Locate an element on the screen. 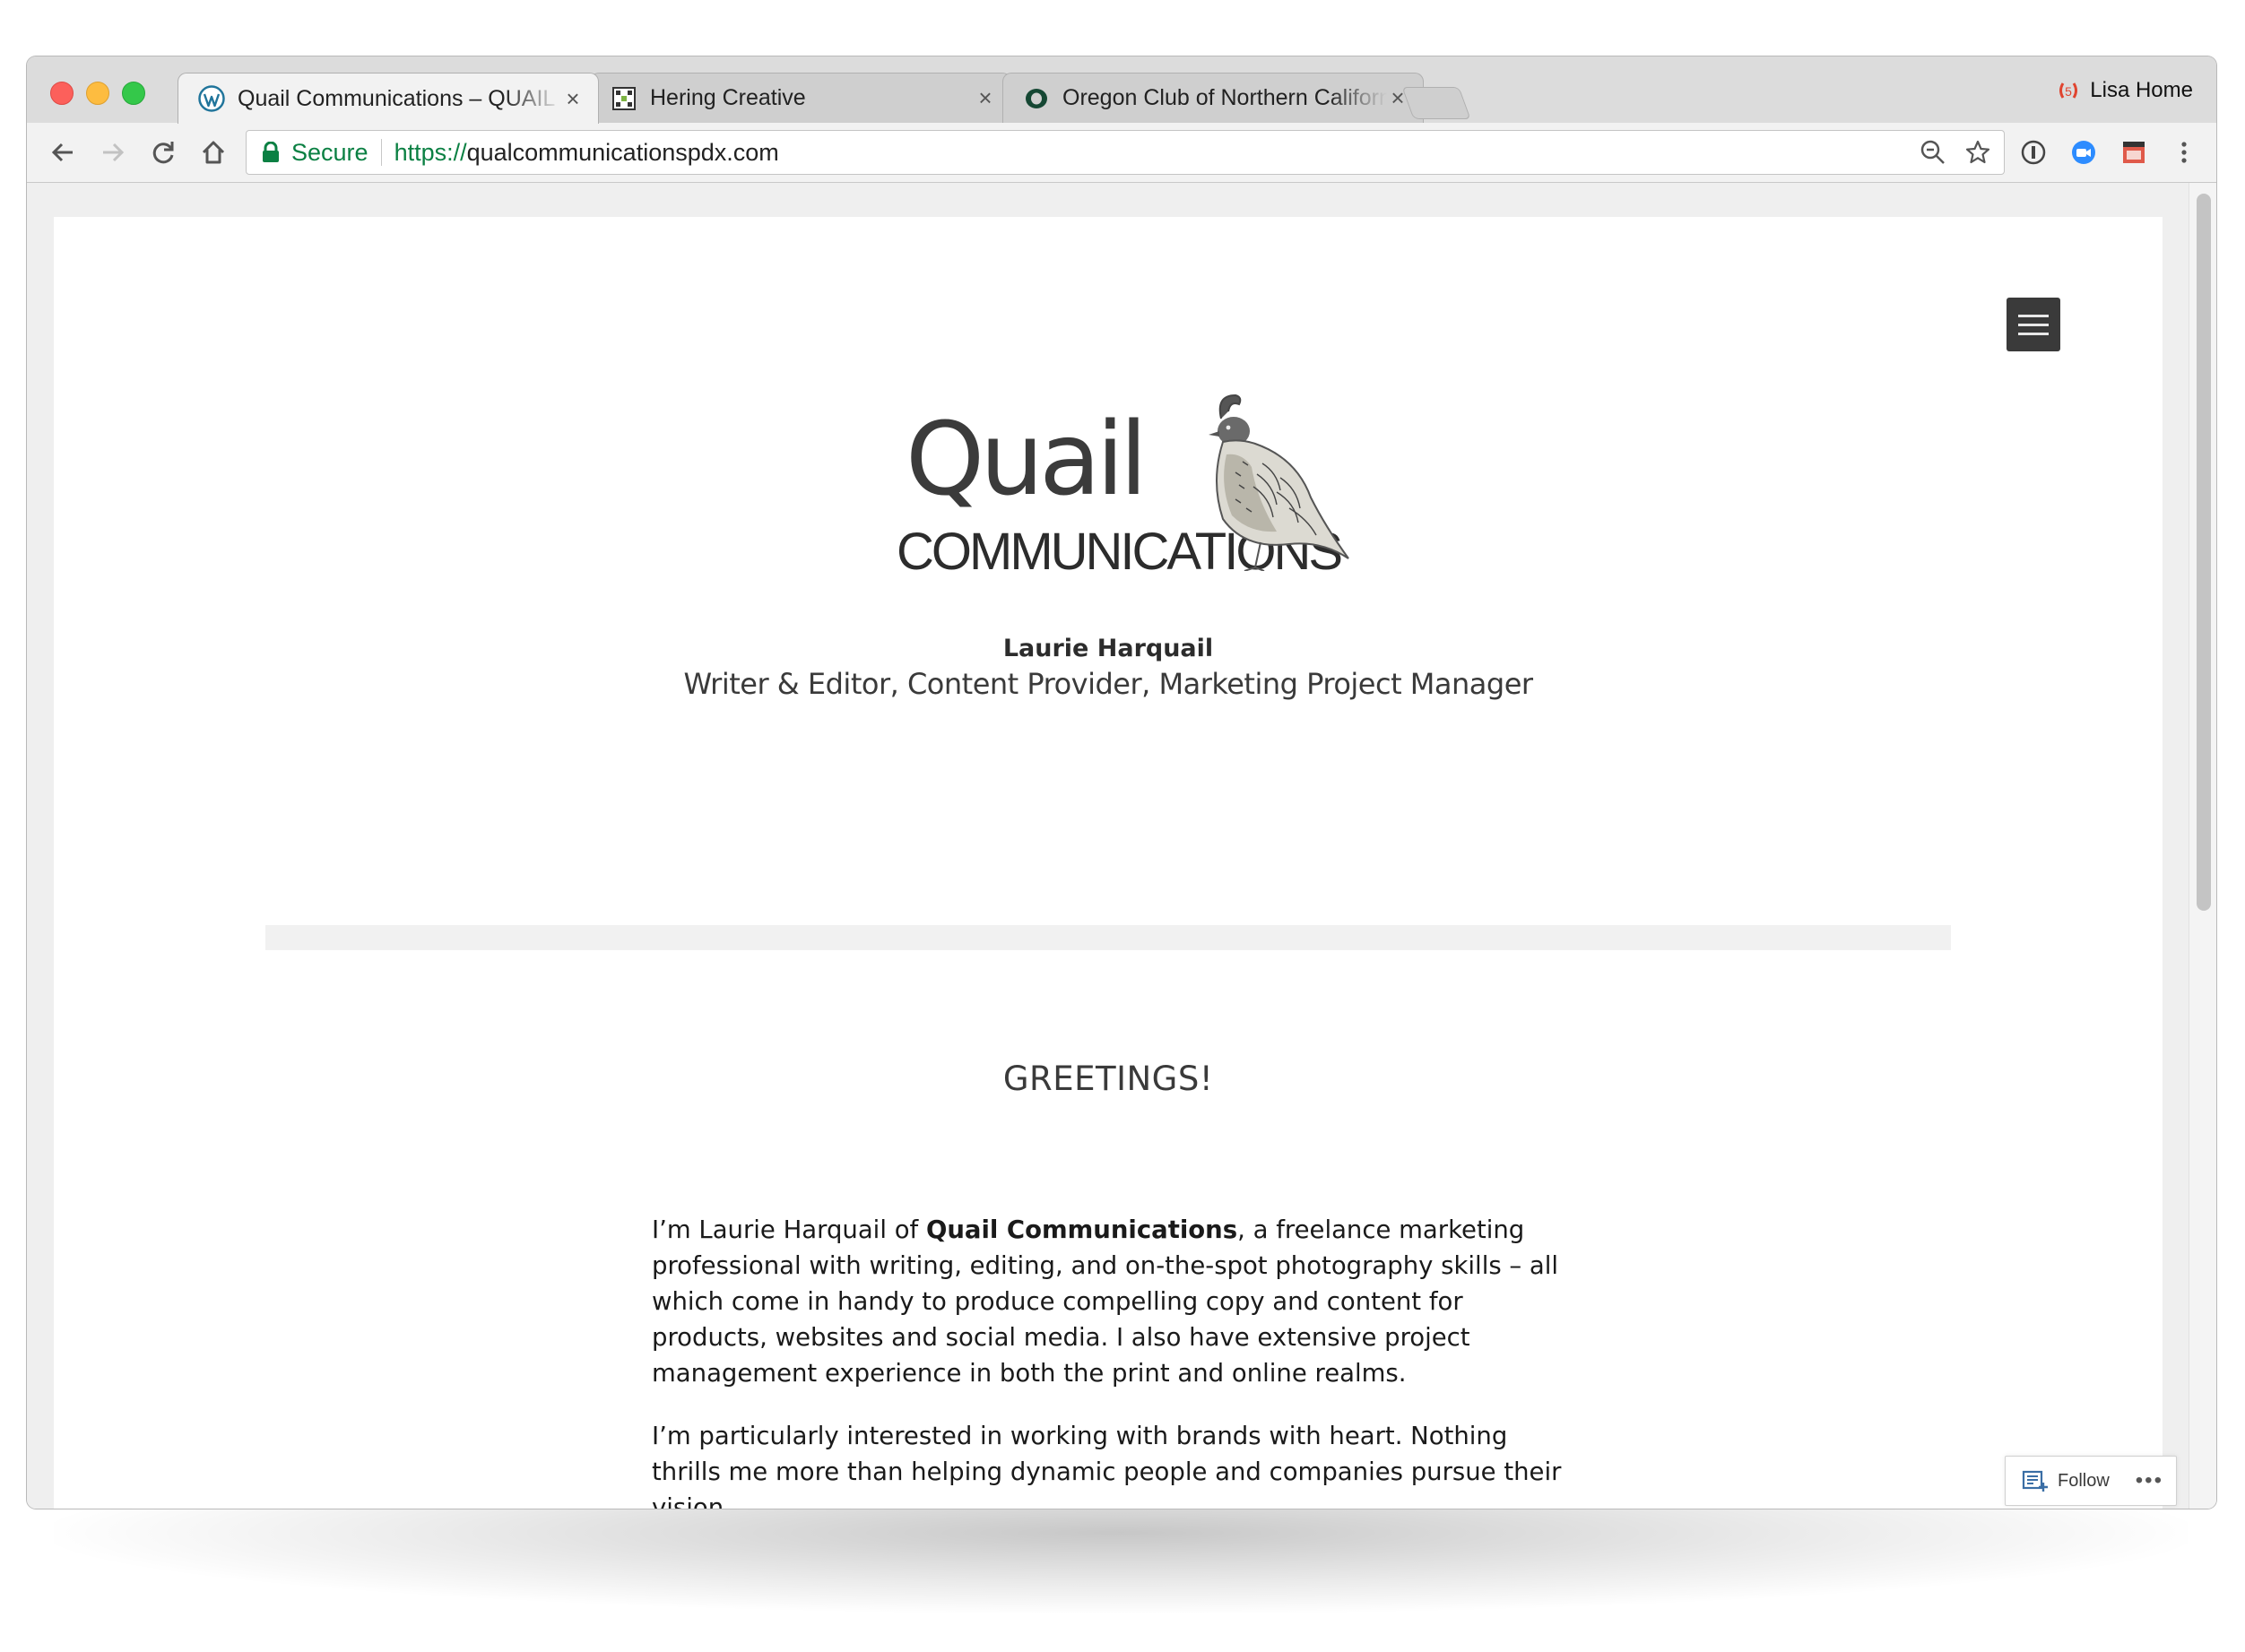 Image resolution: width=2245 pixels, height=1652 pixels. follow-label: Follow is located at coordinates (2084, 1480).